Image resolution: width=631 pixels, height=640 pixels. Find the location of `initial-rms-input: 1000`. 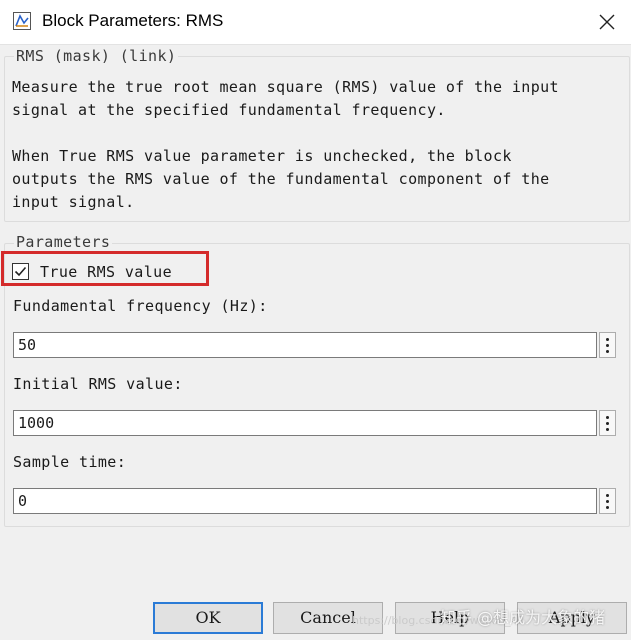

initial-rms-input: 1000 is located at coordinates (305, 423).